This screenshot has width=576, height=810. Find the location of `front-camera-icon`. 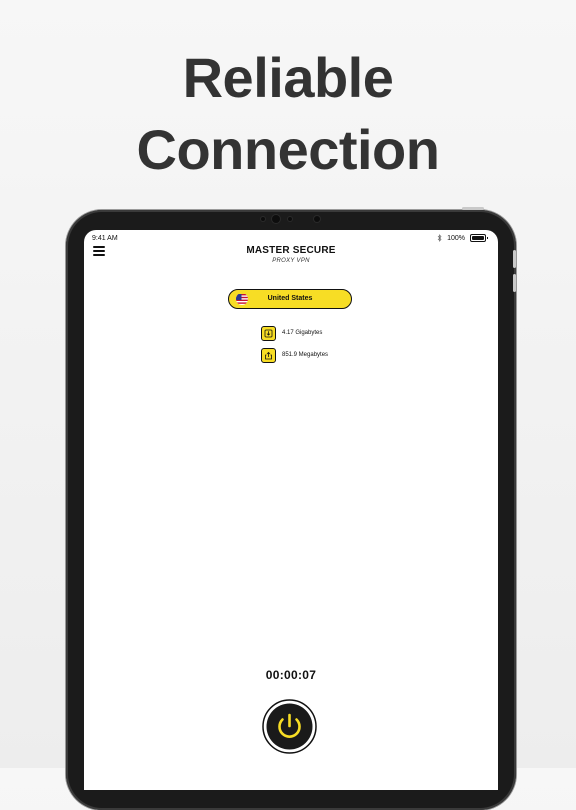

front-camera-icon is located at coordinates (276, 219).